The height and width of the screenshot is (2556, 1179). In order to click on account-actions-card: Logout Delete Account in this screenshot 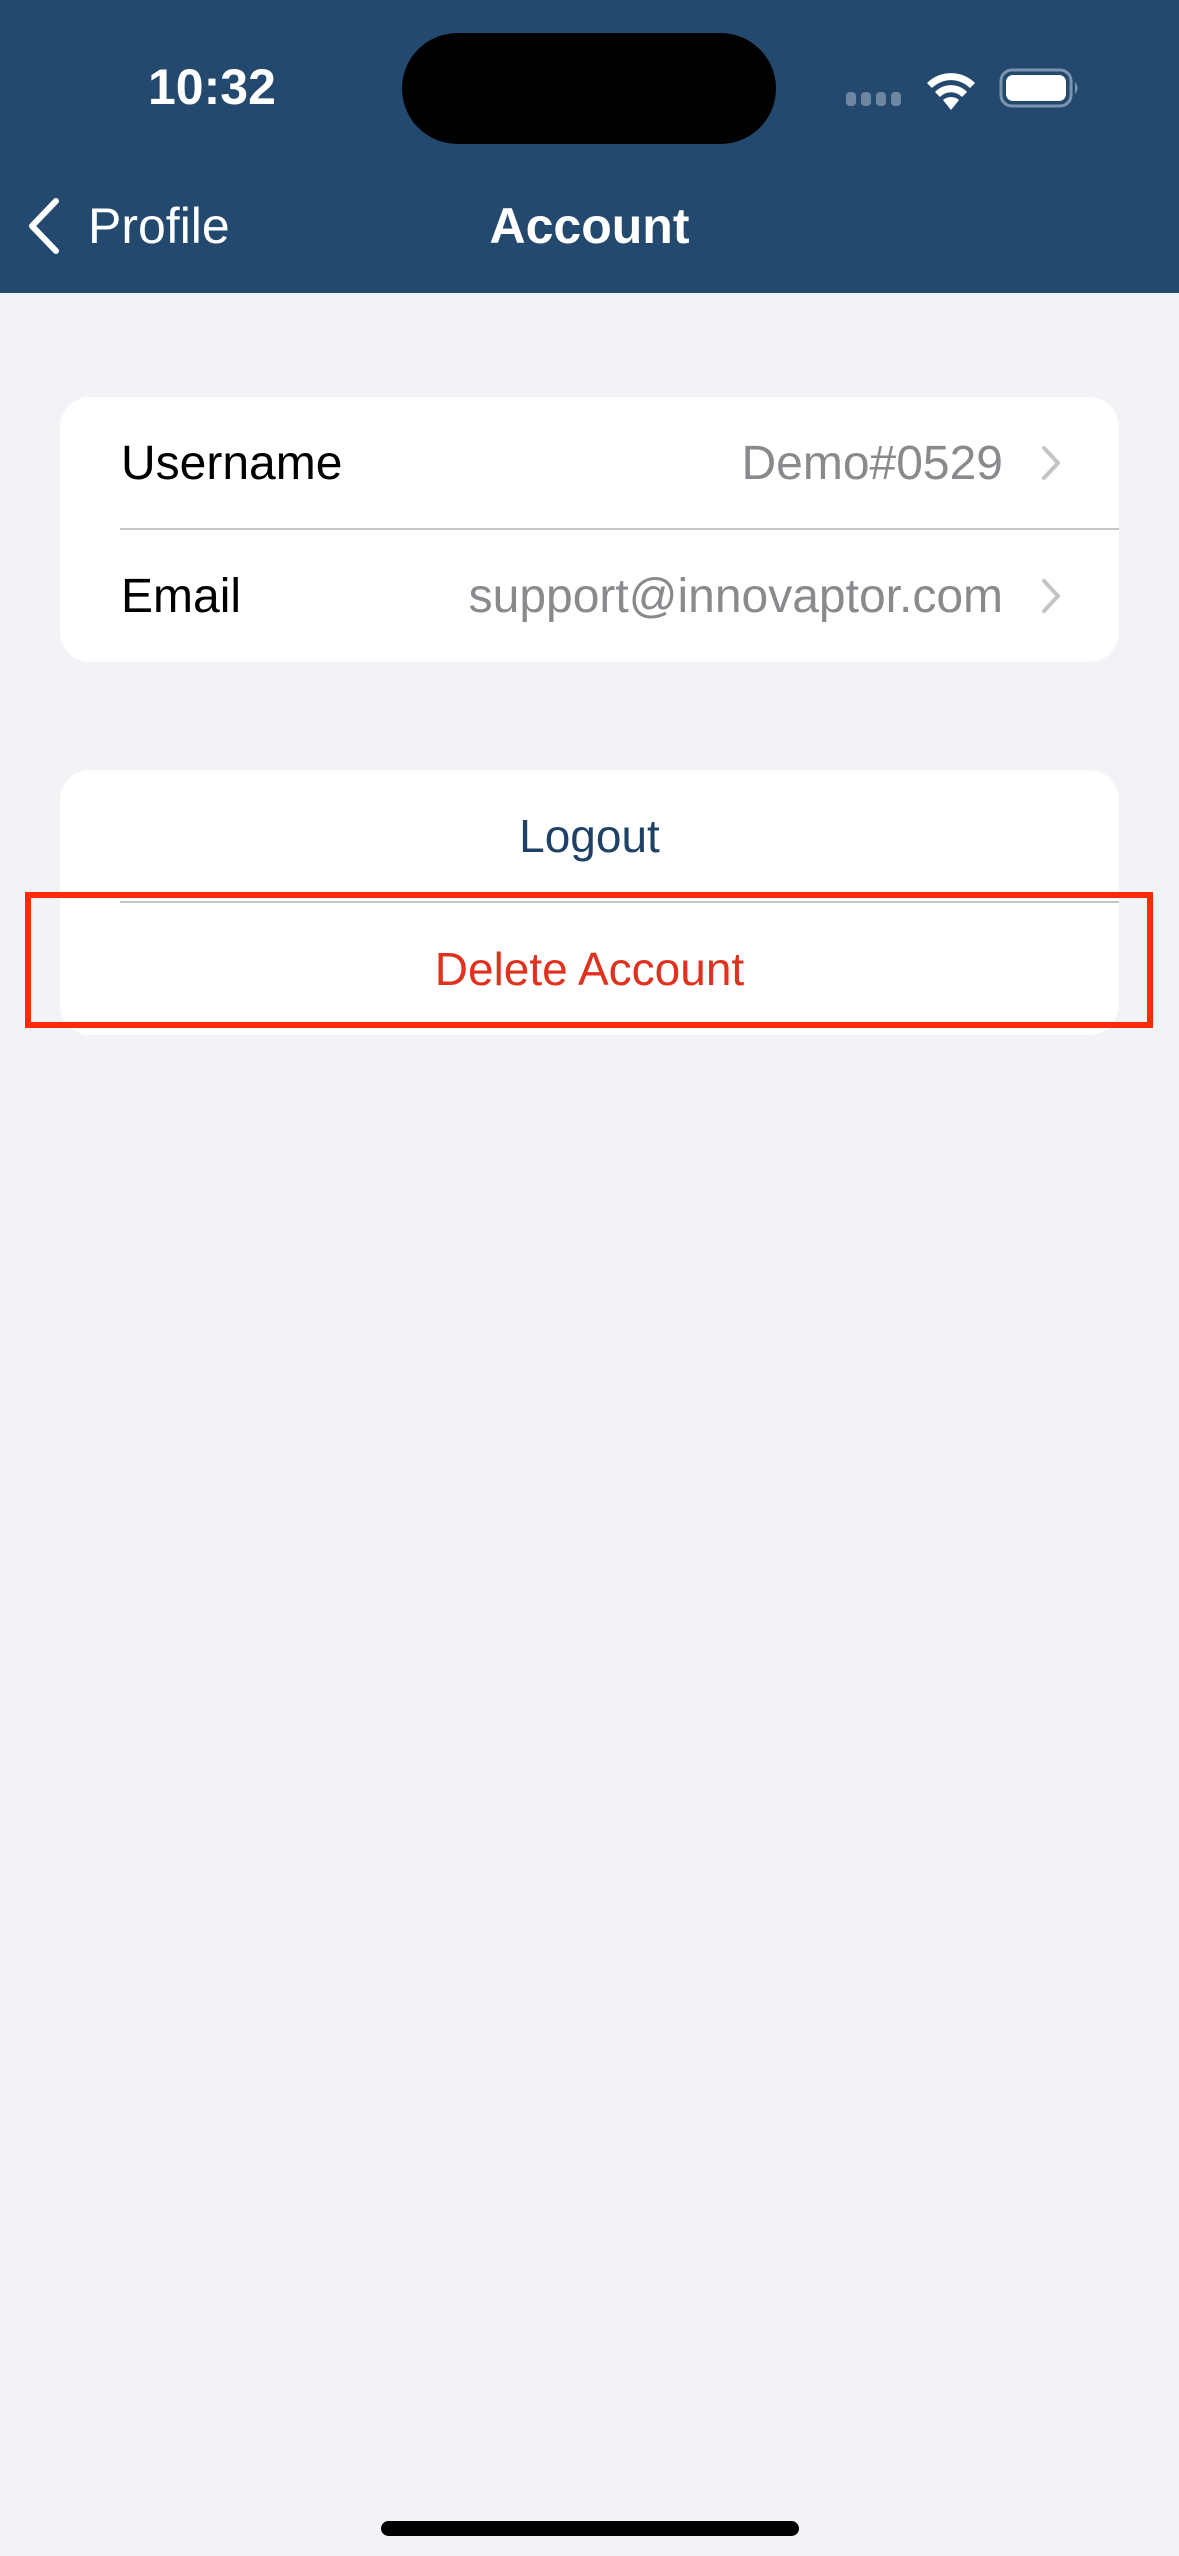, I will do `click(589, 902)`.